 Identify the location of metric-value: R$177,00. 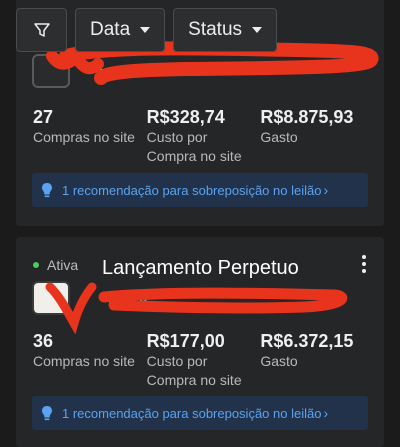
(185, 341).